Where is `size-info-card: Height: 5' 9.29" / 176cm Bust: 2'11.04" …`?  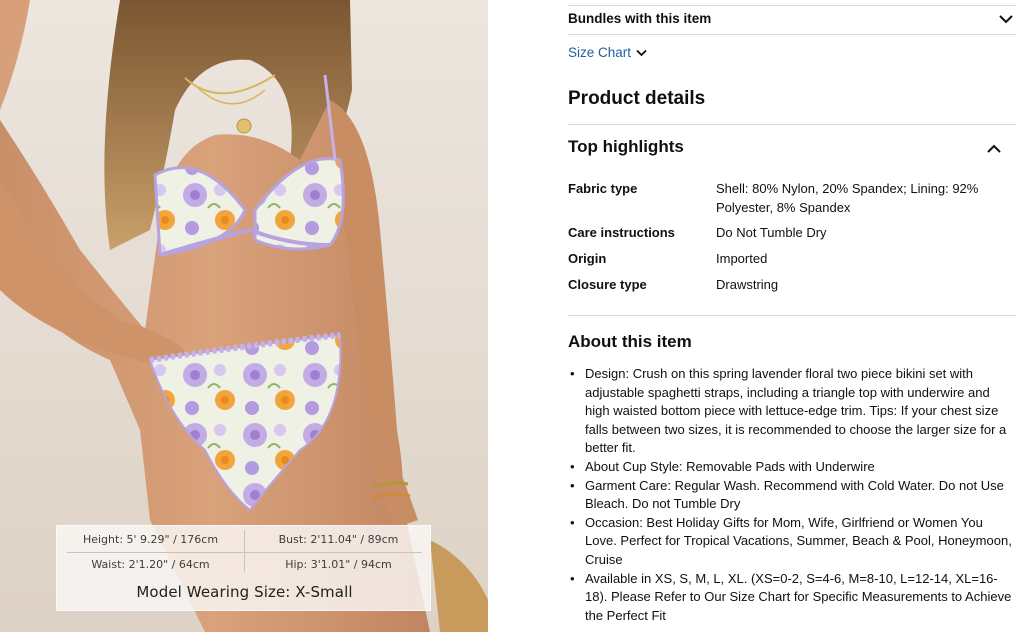
size-info-card: Height: 5' 9.29" / 176cm Bust: 2'11.04" … is located at coordinates (243, 568).